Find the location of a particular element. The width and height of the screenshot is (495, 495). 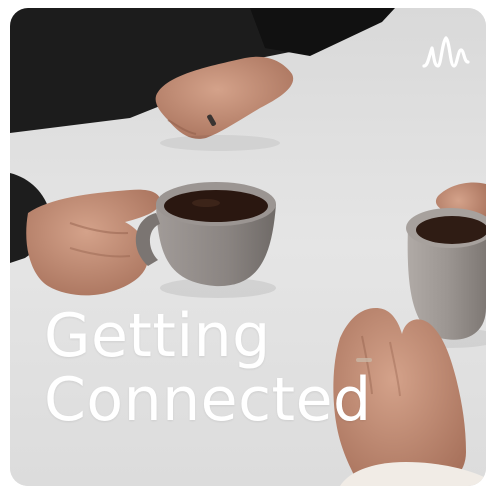

title-line-1: Getting is located at coordinates (157, 336).